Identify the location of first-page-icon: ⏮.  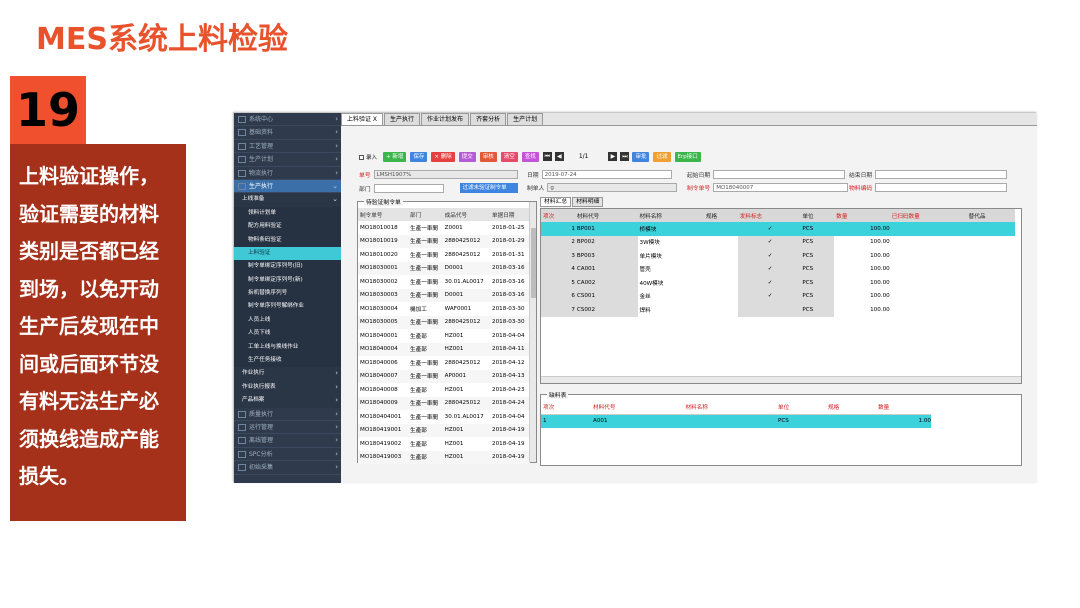
(547, 156).